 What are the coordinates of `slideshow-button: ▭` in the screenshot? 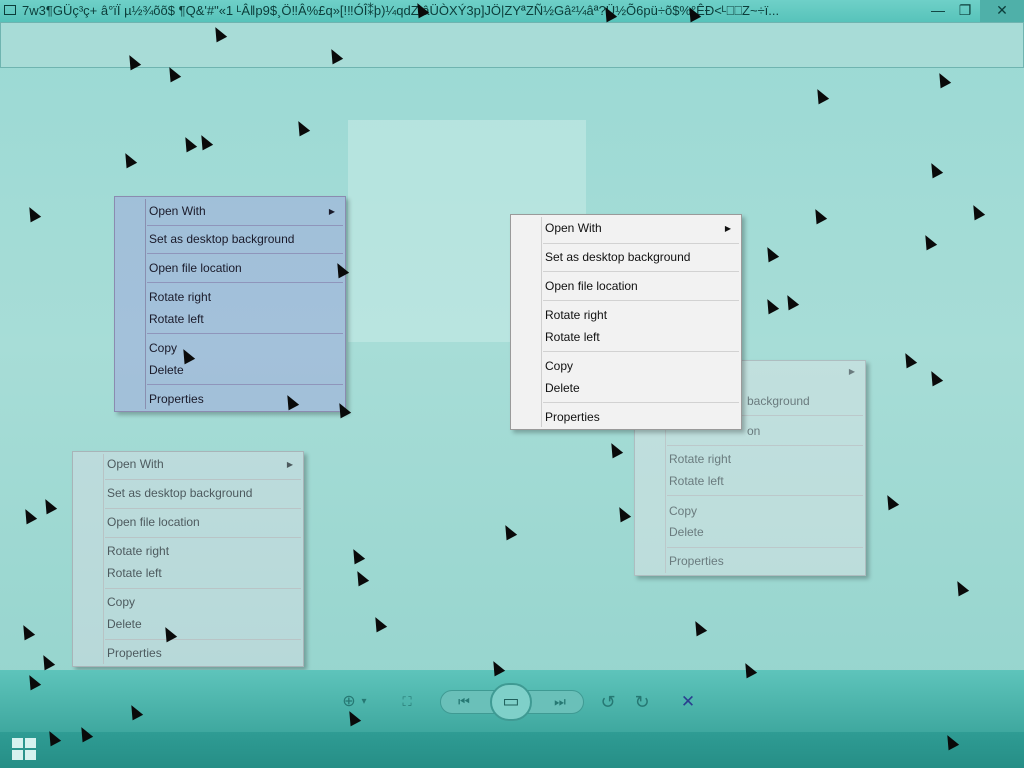 It's located at (511, 702).